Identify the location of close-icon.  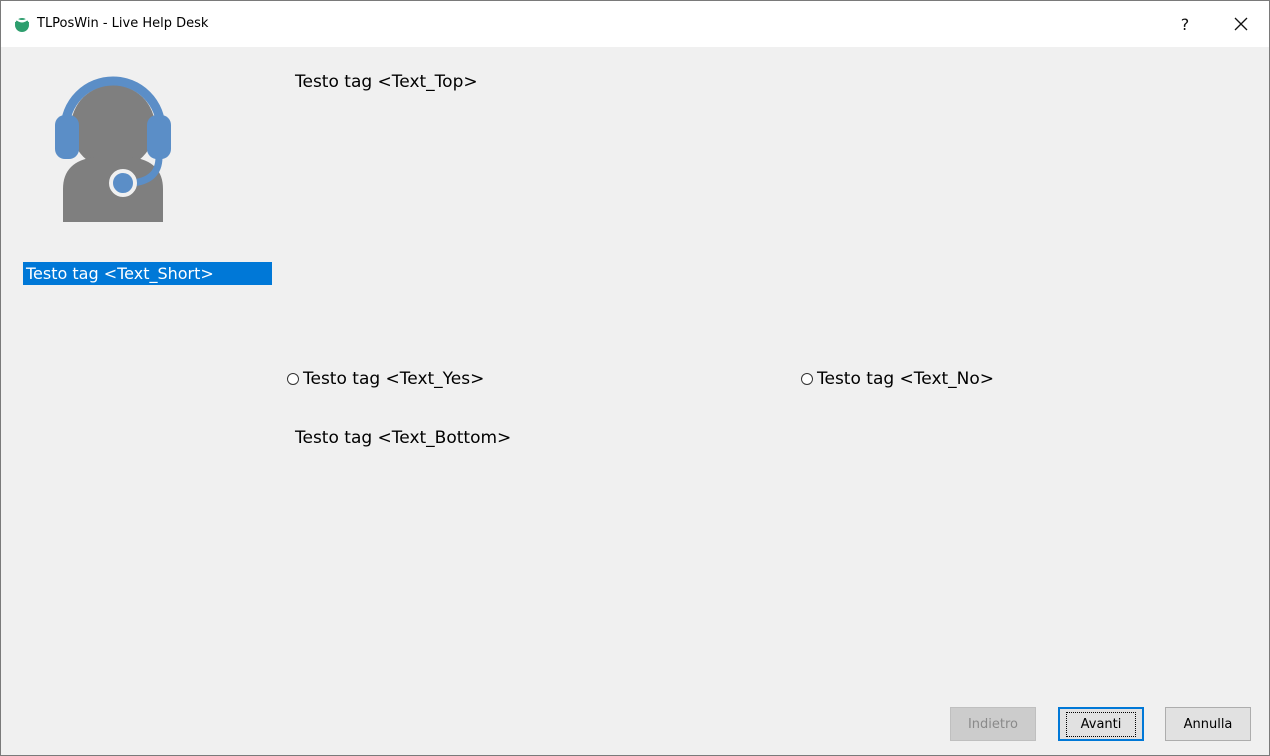
(1241, 24).